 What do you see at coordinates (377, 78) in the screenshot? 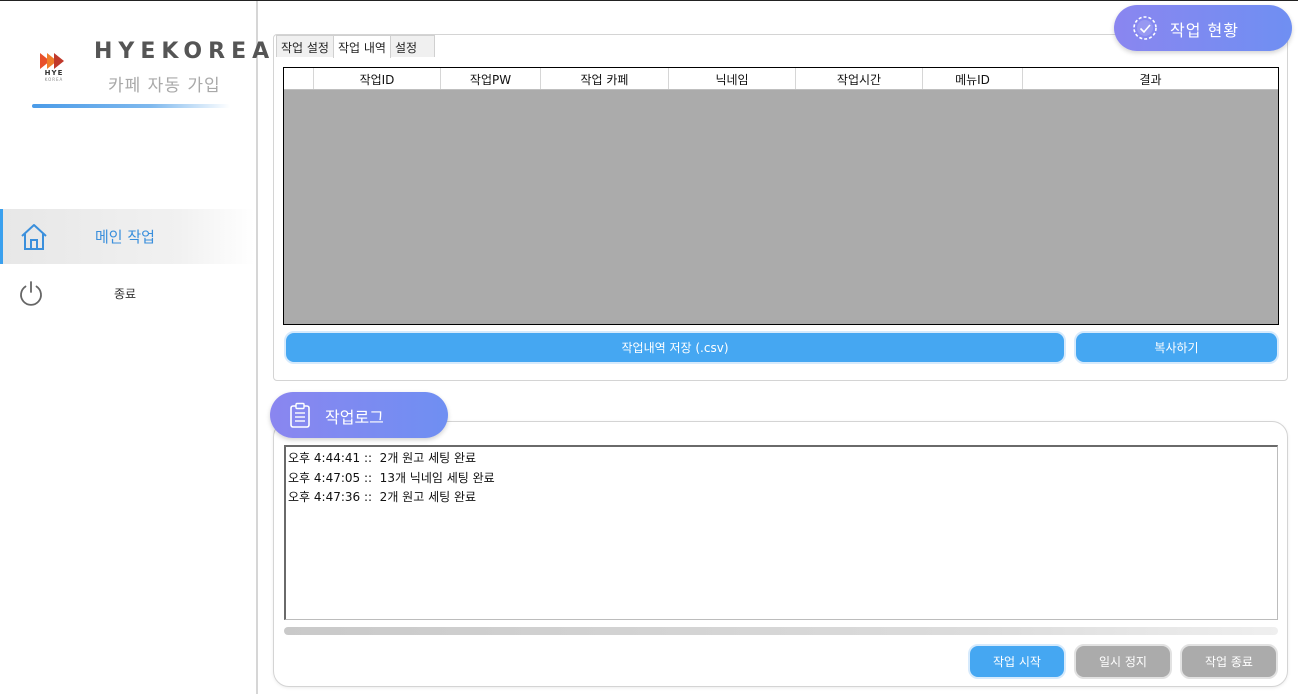
I see `table-header-cell: 작업ID` at bounding box center [377, 78].